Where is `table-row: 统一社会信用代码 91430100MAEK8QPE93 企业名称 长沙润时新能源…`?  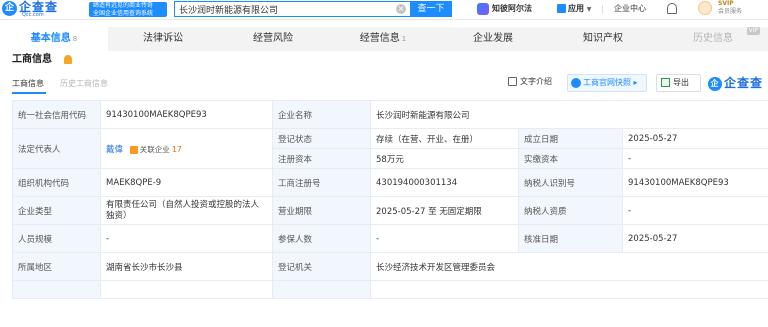
table-row: 统一社会信用代码 91430100MAEK8QPE93 企业名称 长沙润时新能源… is located at coordinates (390, 114).